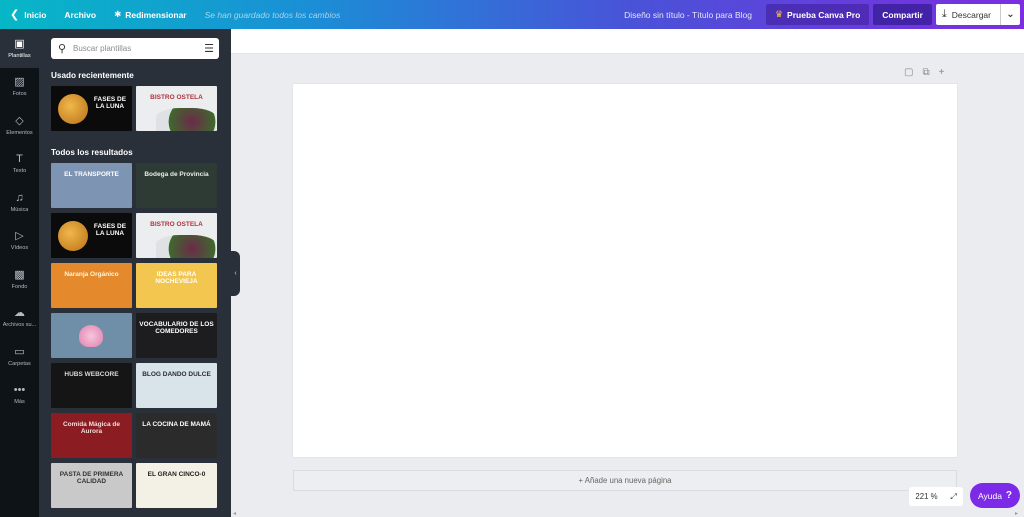  I want to click on template-title: LA COCINA DE MAMÁ, so click(176, 424).